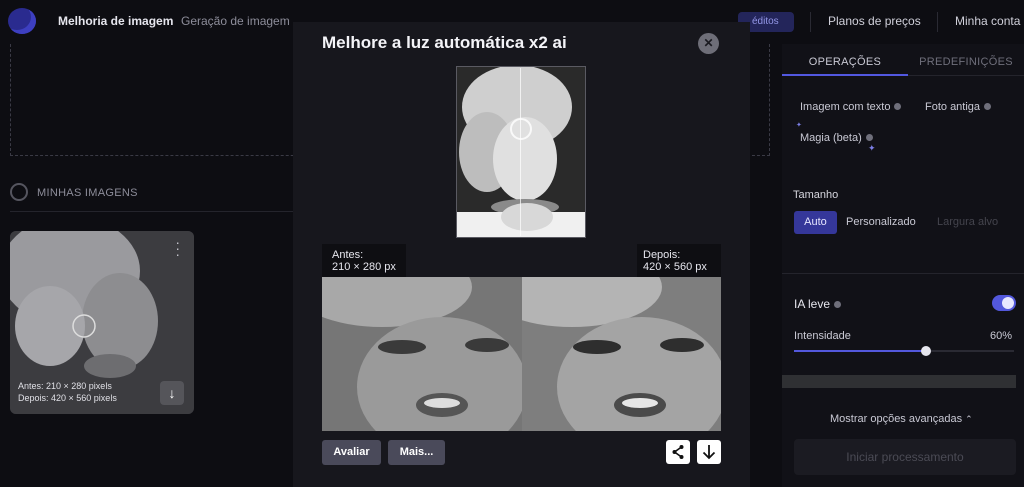 The height and width of the screenshot is (487, 1024). I want to click on ai-light-text: IA leve, so click(812, 304).